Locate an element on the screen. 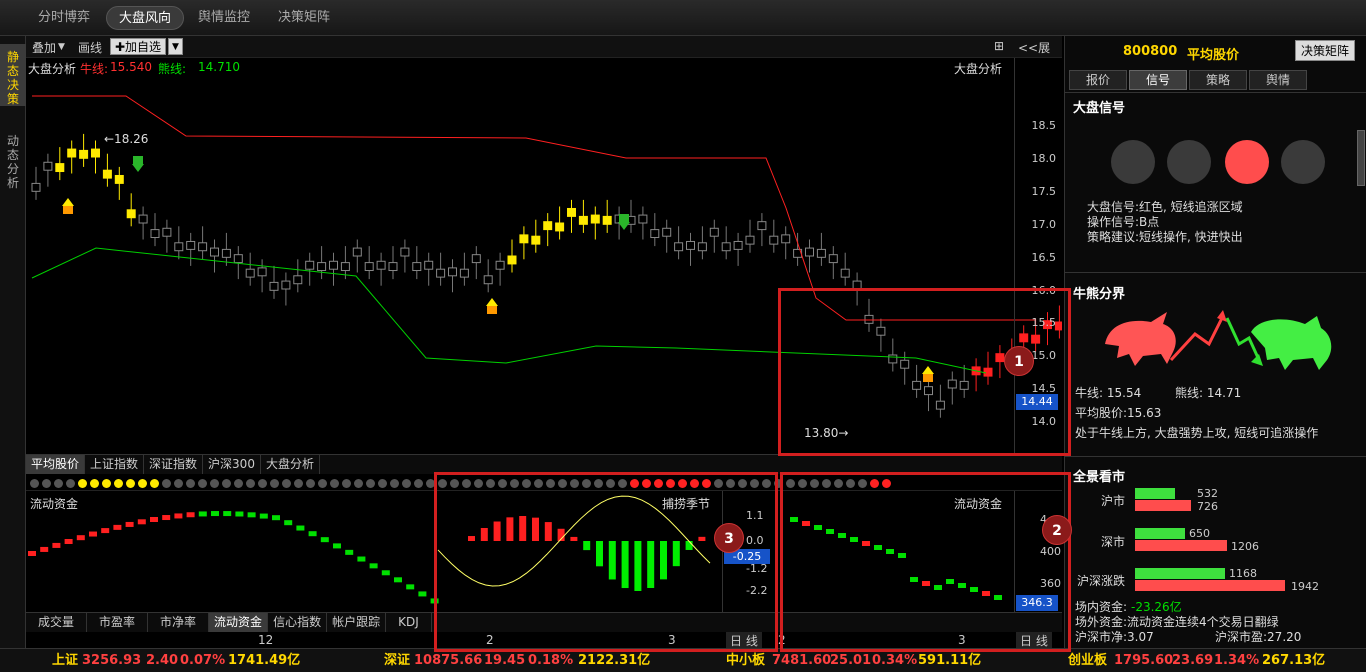  tab-sentiment: 舆情监控 is located at coordinates (224, 18).